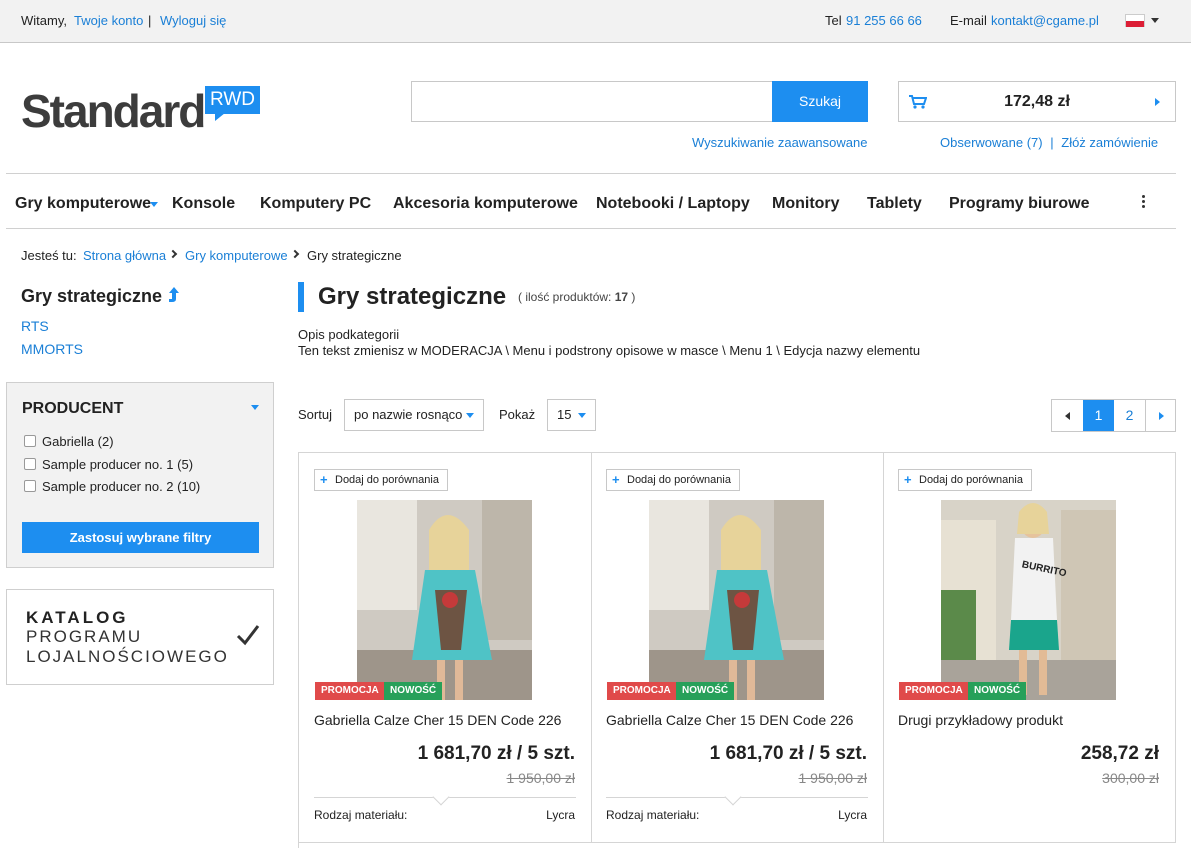 The width and height of the screenshot is (1191, 848). Describe the element at coordinates (1045, 21) in the screenshot. I see `email-link: kontakt@cgame.pl` at that location.